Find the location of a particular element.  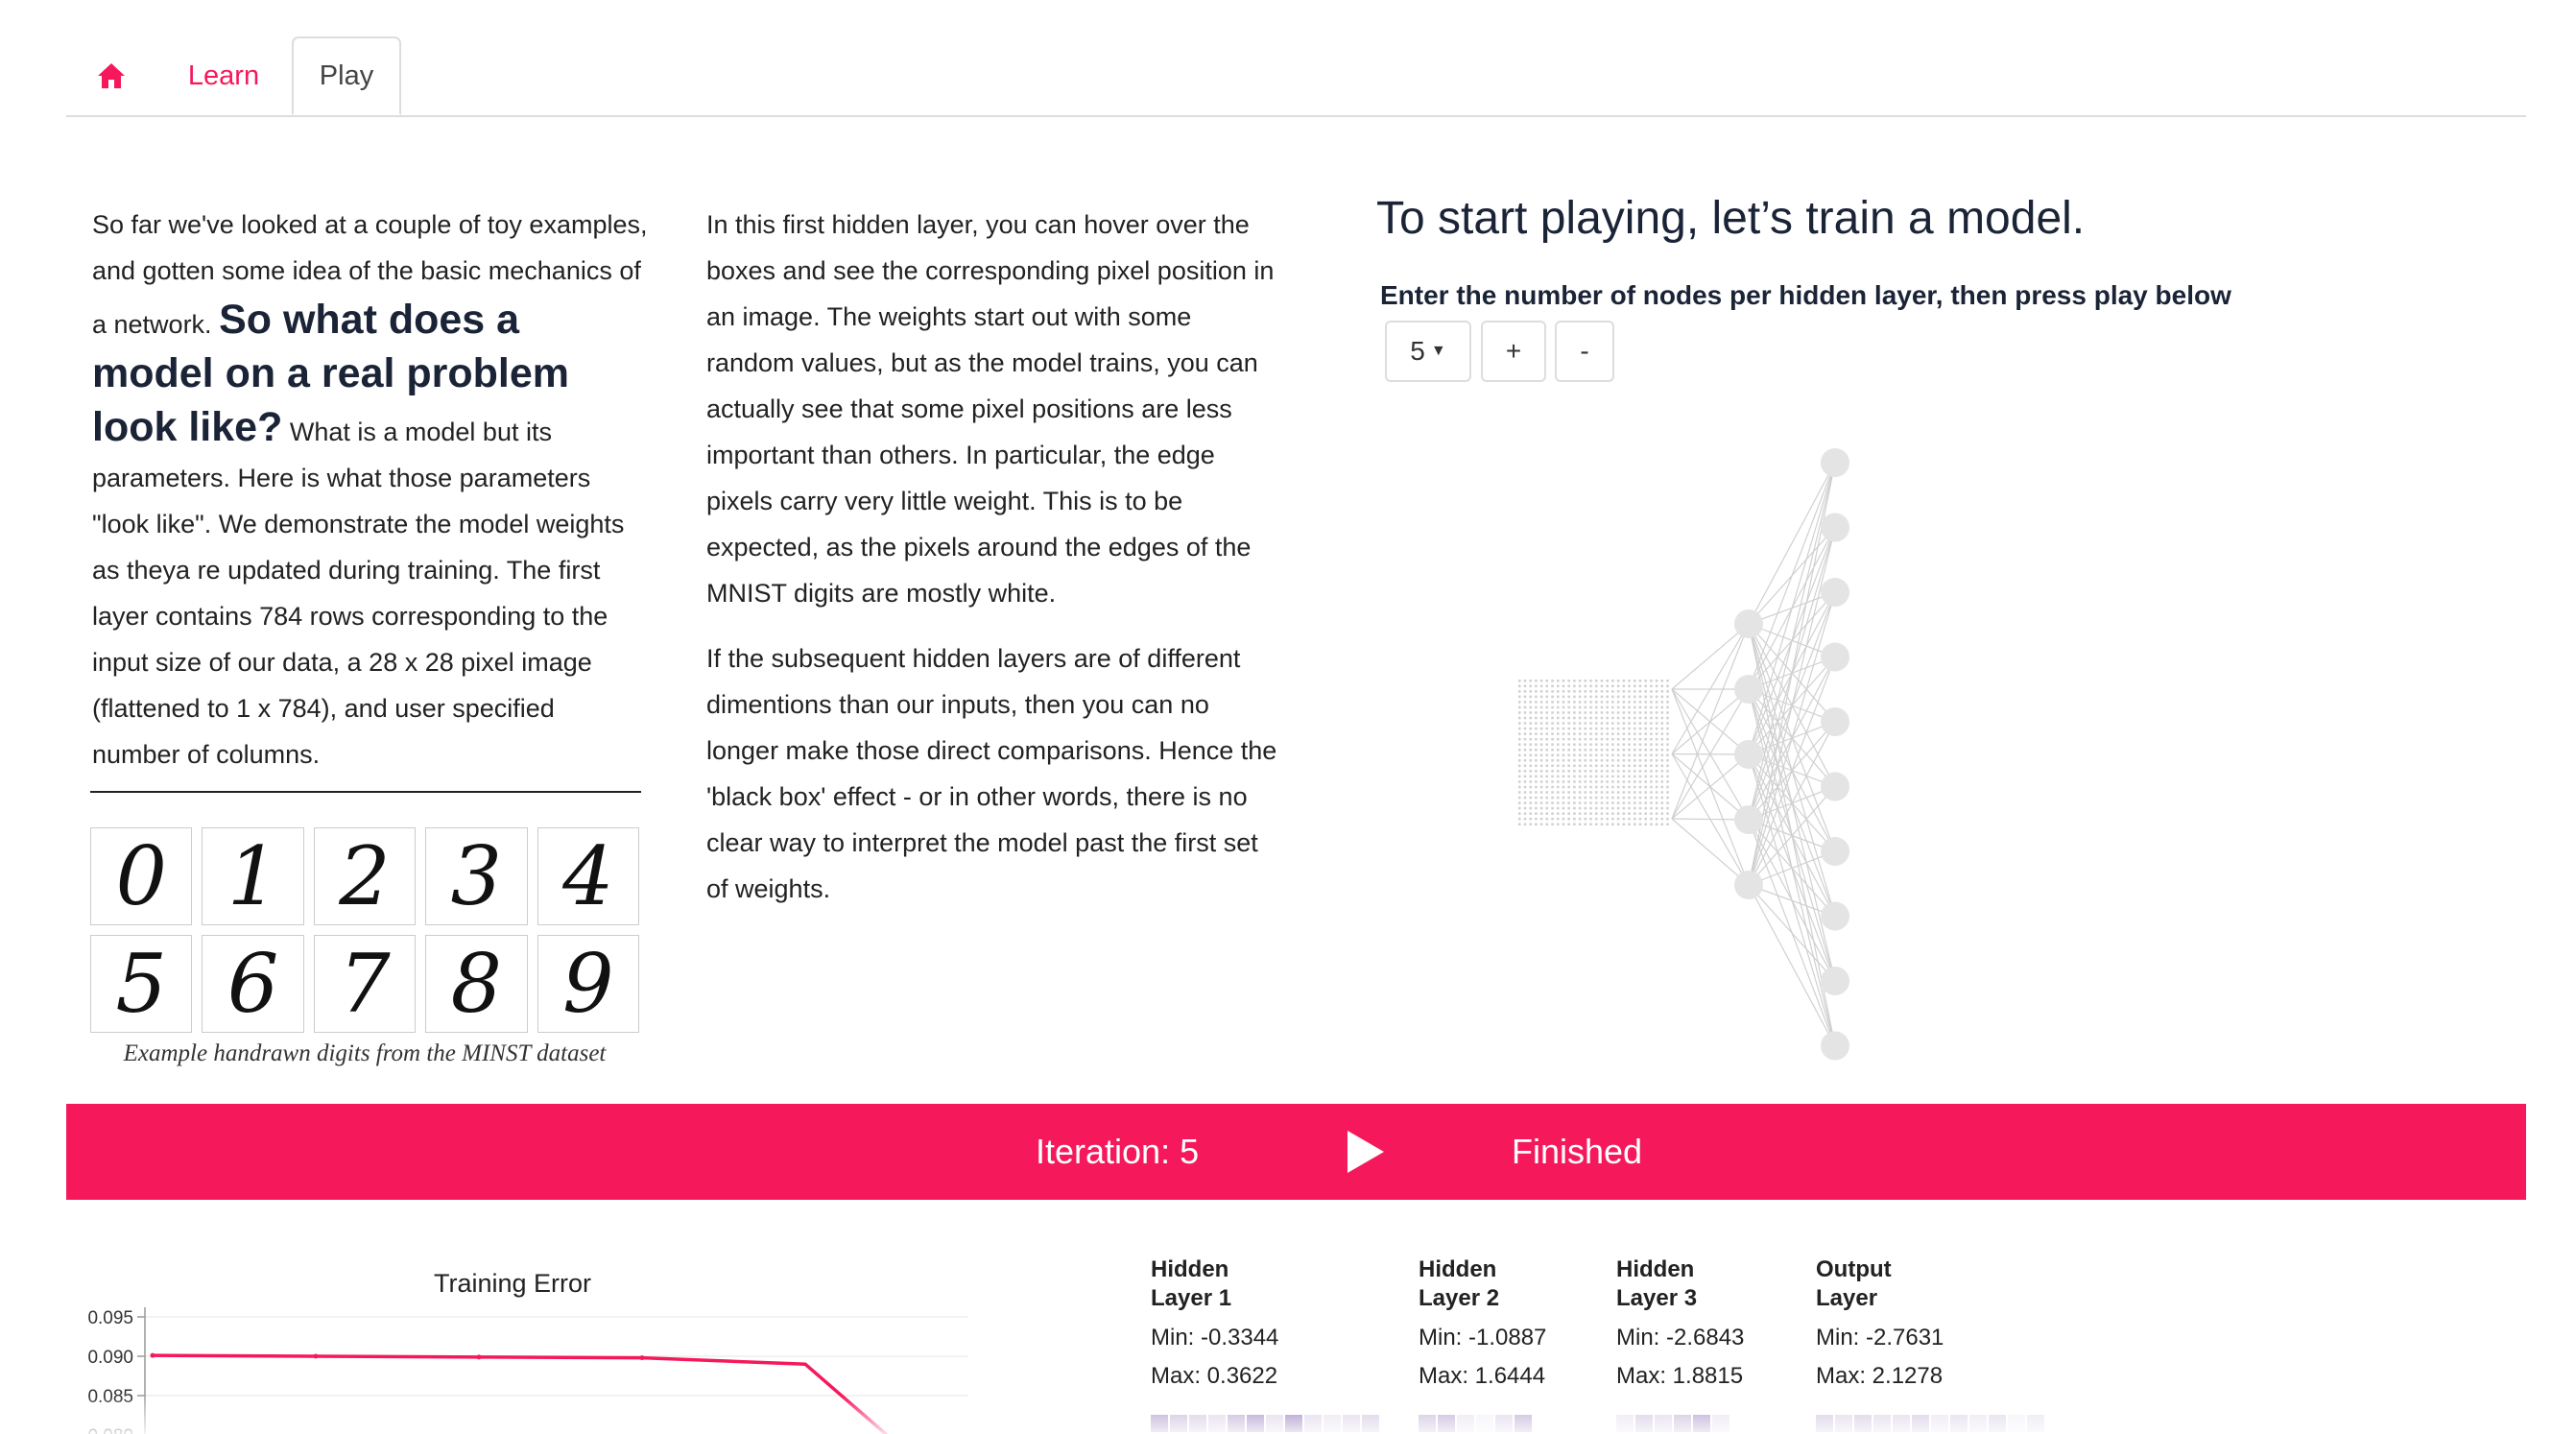

home-icon is located at coordinates (111, 75).